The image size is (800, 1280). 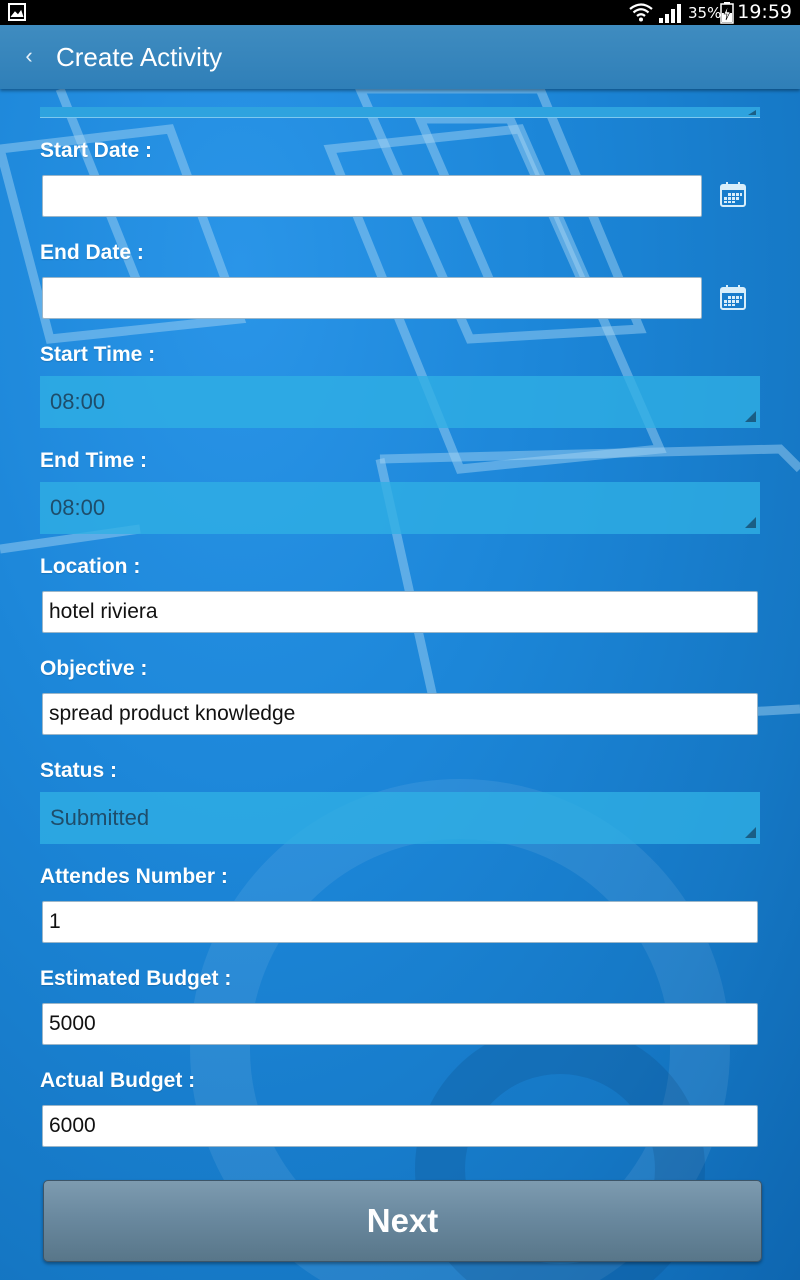 What do you see at coordinates (400, 612) in the screenshot?
I see `location-field` at bounding box center [400, 612].